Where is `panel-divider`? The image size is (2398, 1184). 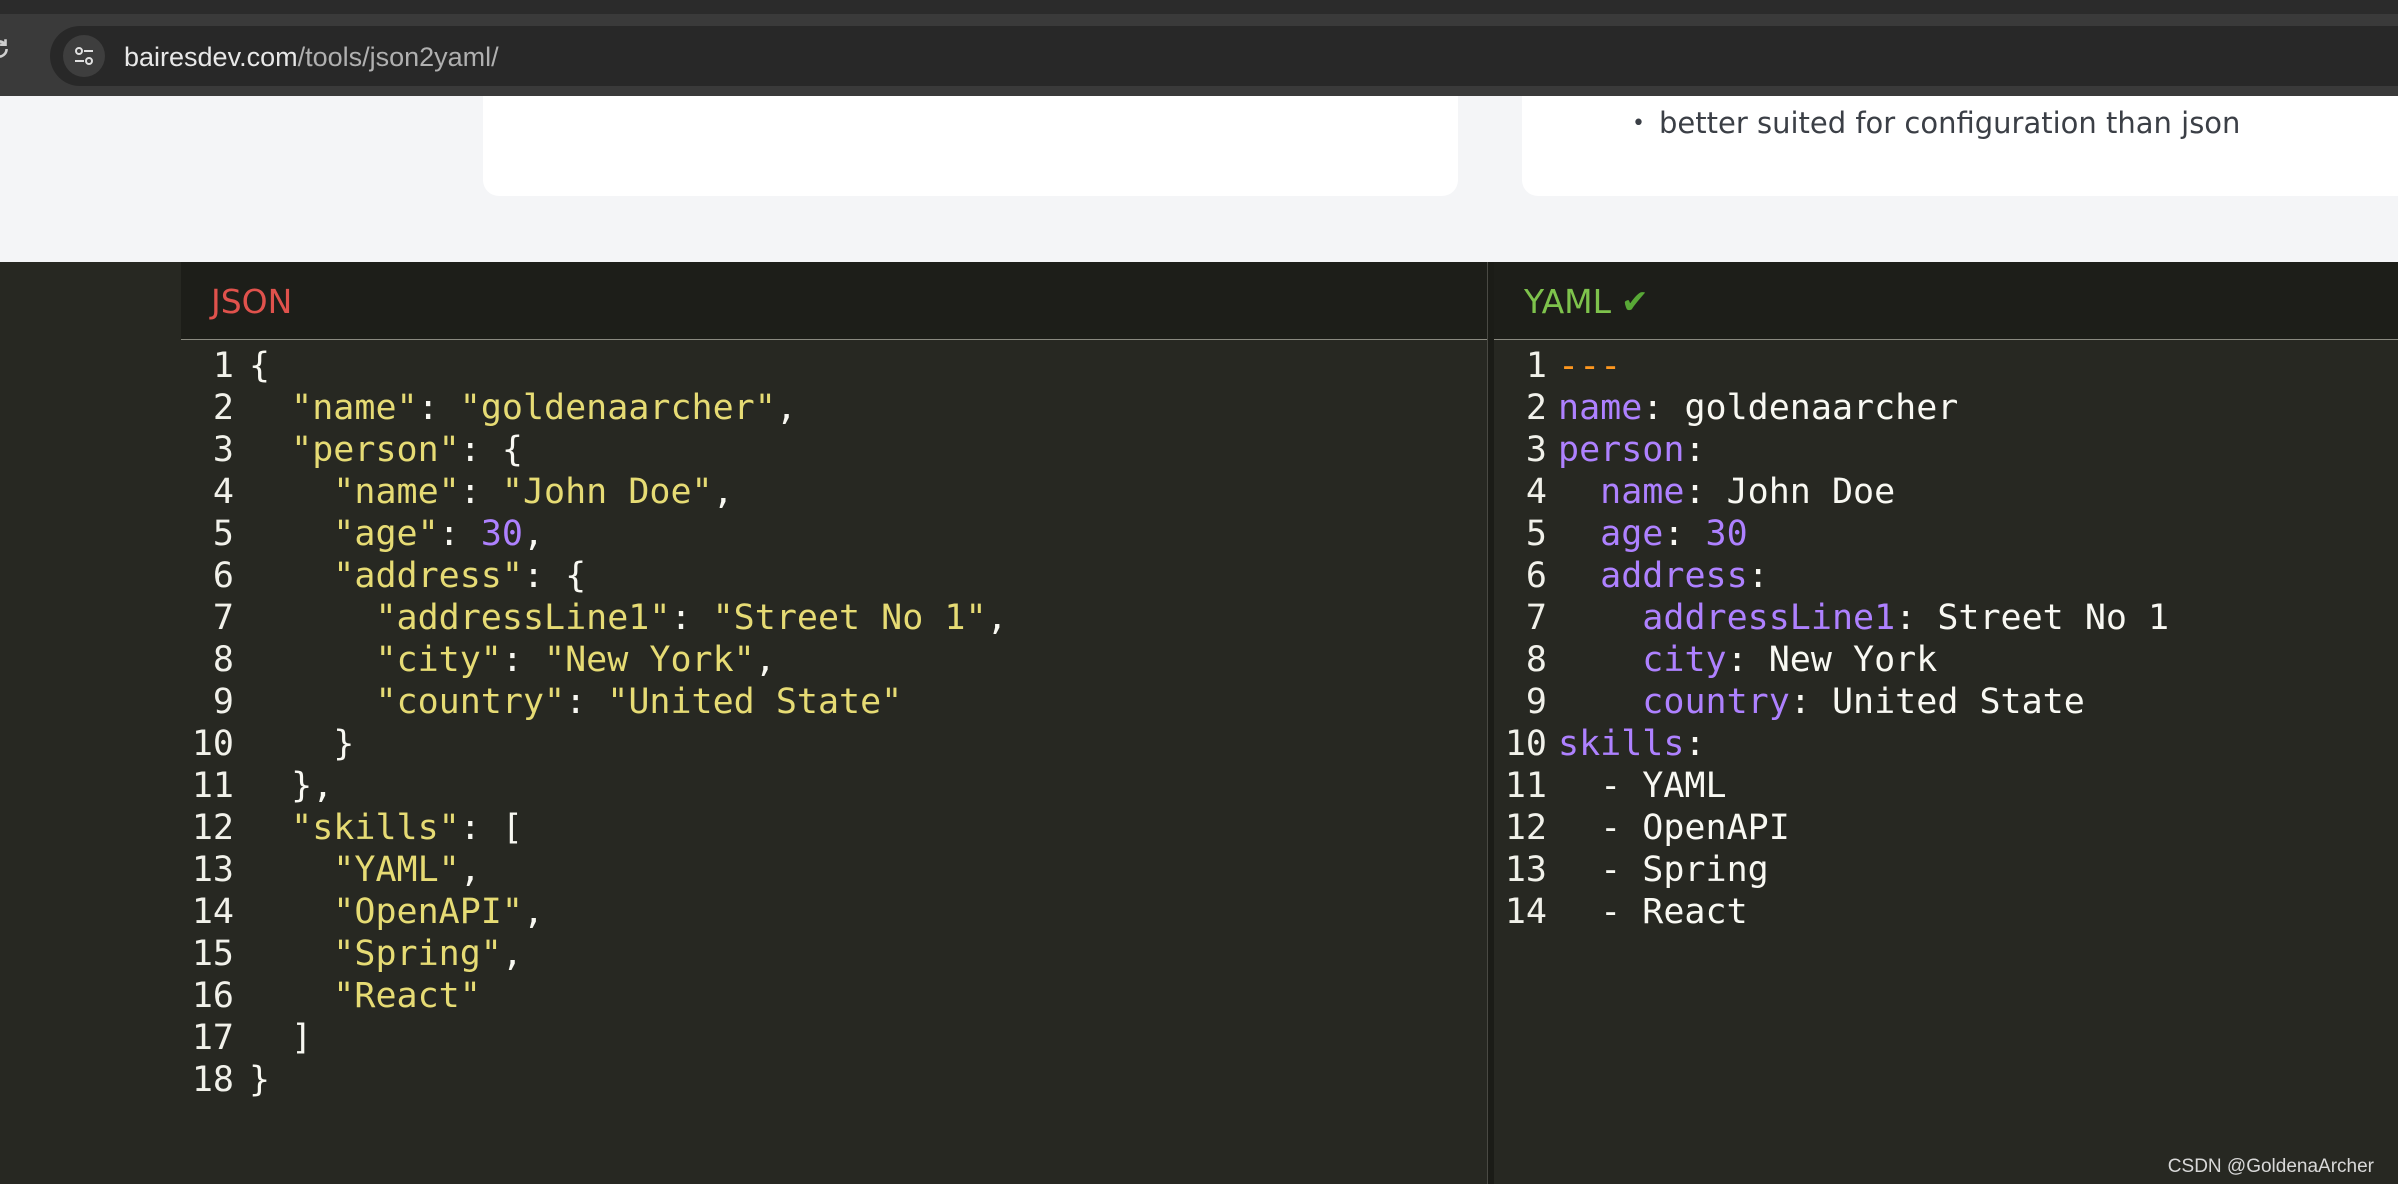
panel-divider is located at coordinates (1490, 723).